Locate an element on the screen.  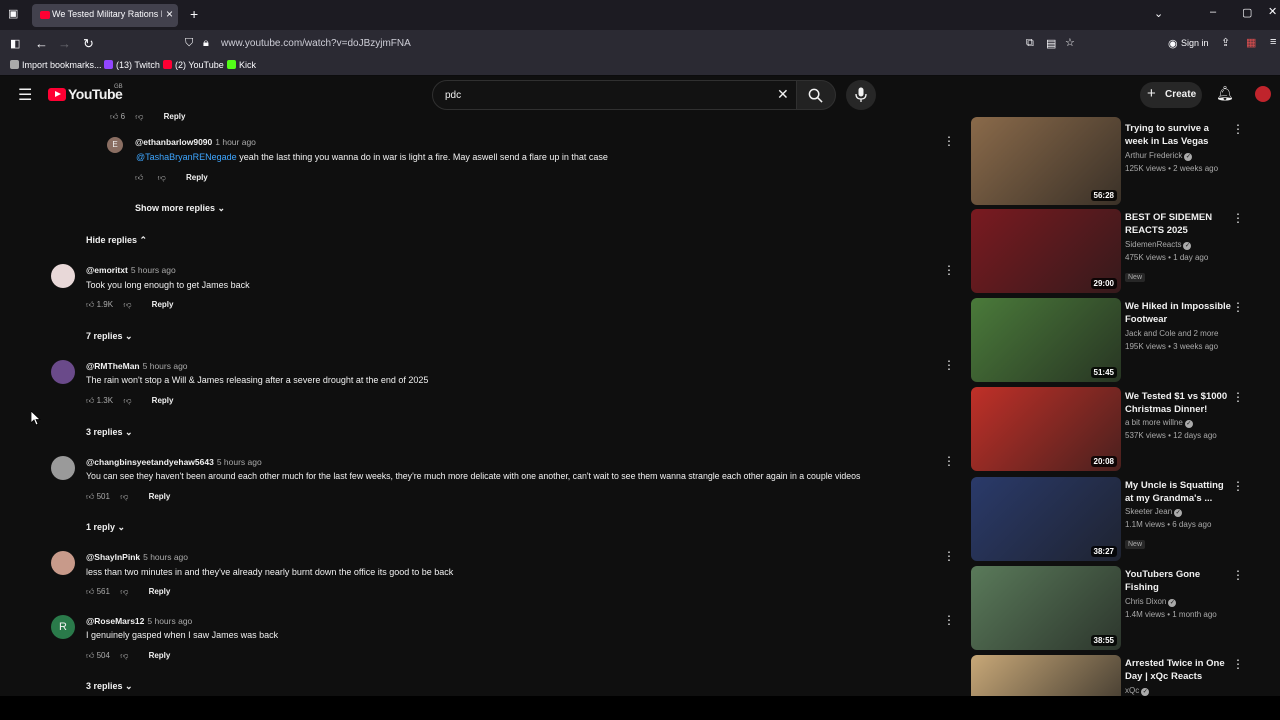
youtube-logo-icon is located at coordinates (57, 94).